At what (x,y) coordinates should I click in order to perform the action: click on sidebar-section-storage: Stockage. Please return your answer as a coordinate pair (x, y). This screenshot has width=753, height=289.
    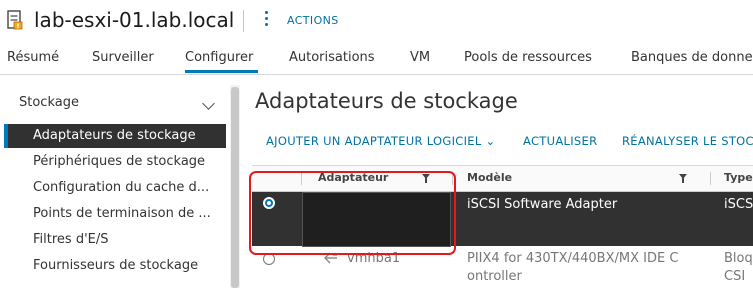
    Looking at the image, I should click on (49, 103).